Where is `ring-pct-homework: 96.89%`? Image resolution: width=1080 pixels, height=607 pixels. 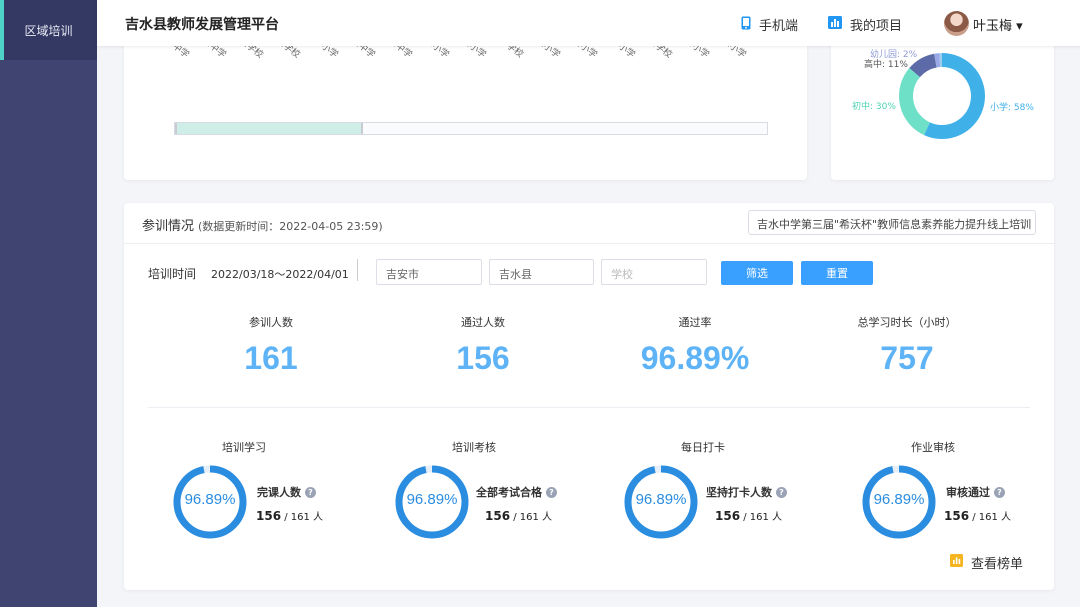
ring-pct-homework: 96.89% is located at coordinates (899, 499).